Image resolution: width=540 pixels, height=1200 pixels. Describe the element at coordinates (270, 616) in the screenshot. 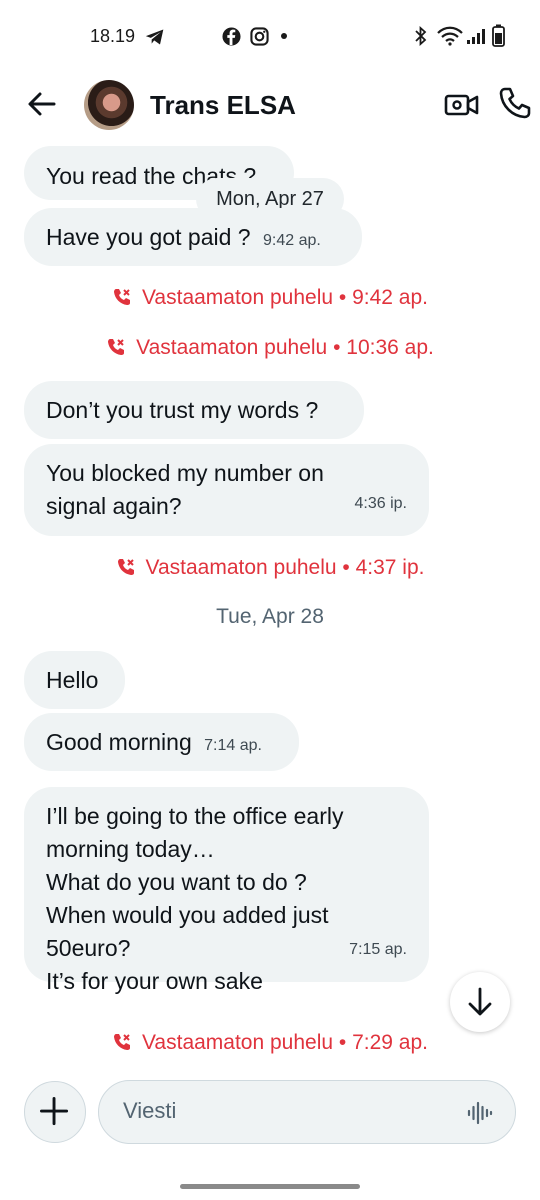

I see `date-separator: Tue, Apr 28` at that location.